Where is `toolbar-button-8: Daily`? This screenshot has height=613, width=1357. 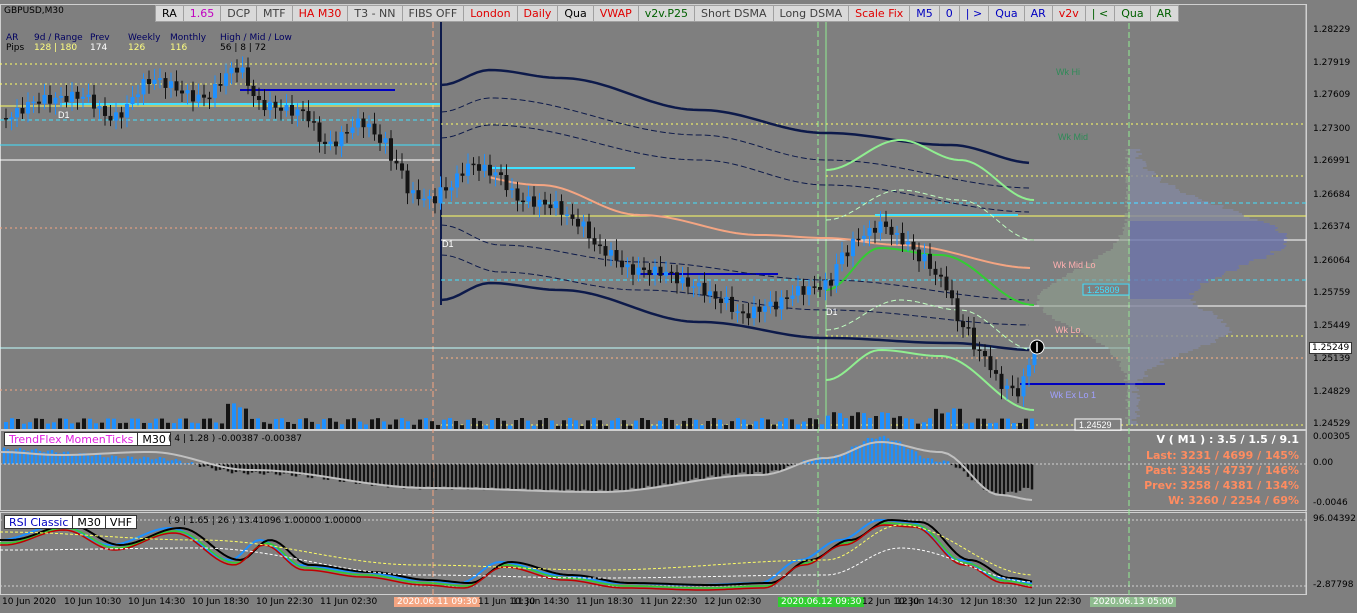 toolbar-button-8: Daily is located at coordinates (538, 13).